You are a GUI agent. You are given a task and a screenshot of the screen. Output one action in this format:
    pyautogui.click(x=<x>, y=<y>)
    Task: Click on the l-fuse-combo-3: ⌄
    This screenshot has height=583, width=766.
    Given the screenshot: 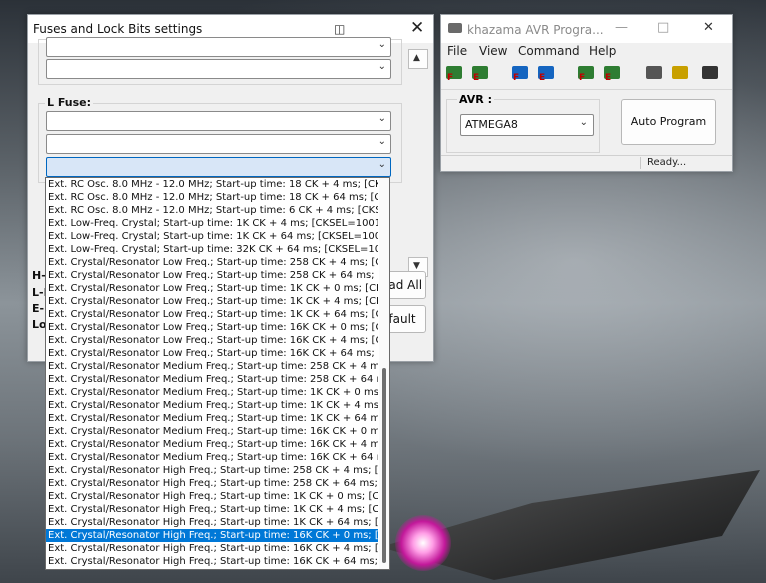 What is the action you would take?
    pyautogui.click(x=218, y=167)
    